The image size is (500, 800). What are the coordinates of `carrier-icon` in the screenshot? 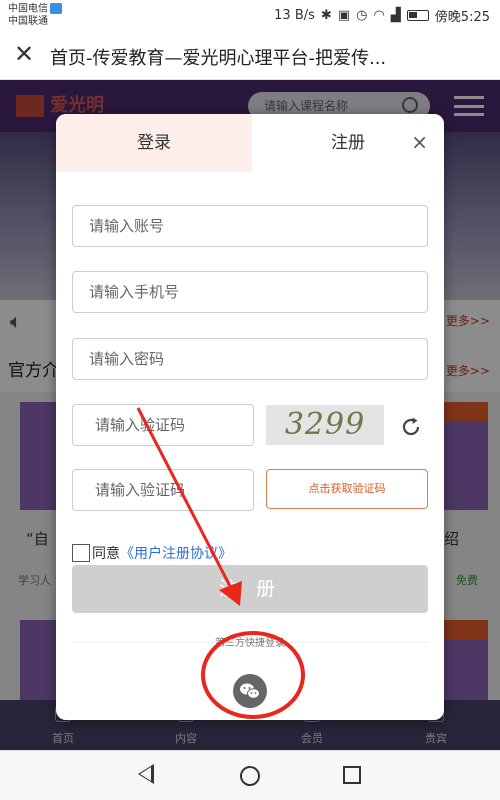 It's located at (56, 8).